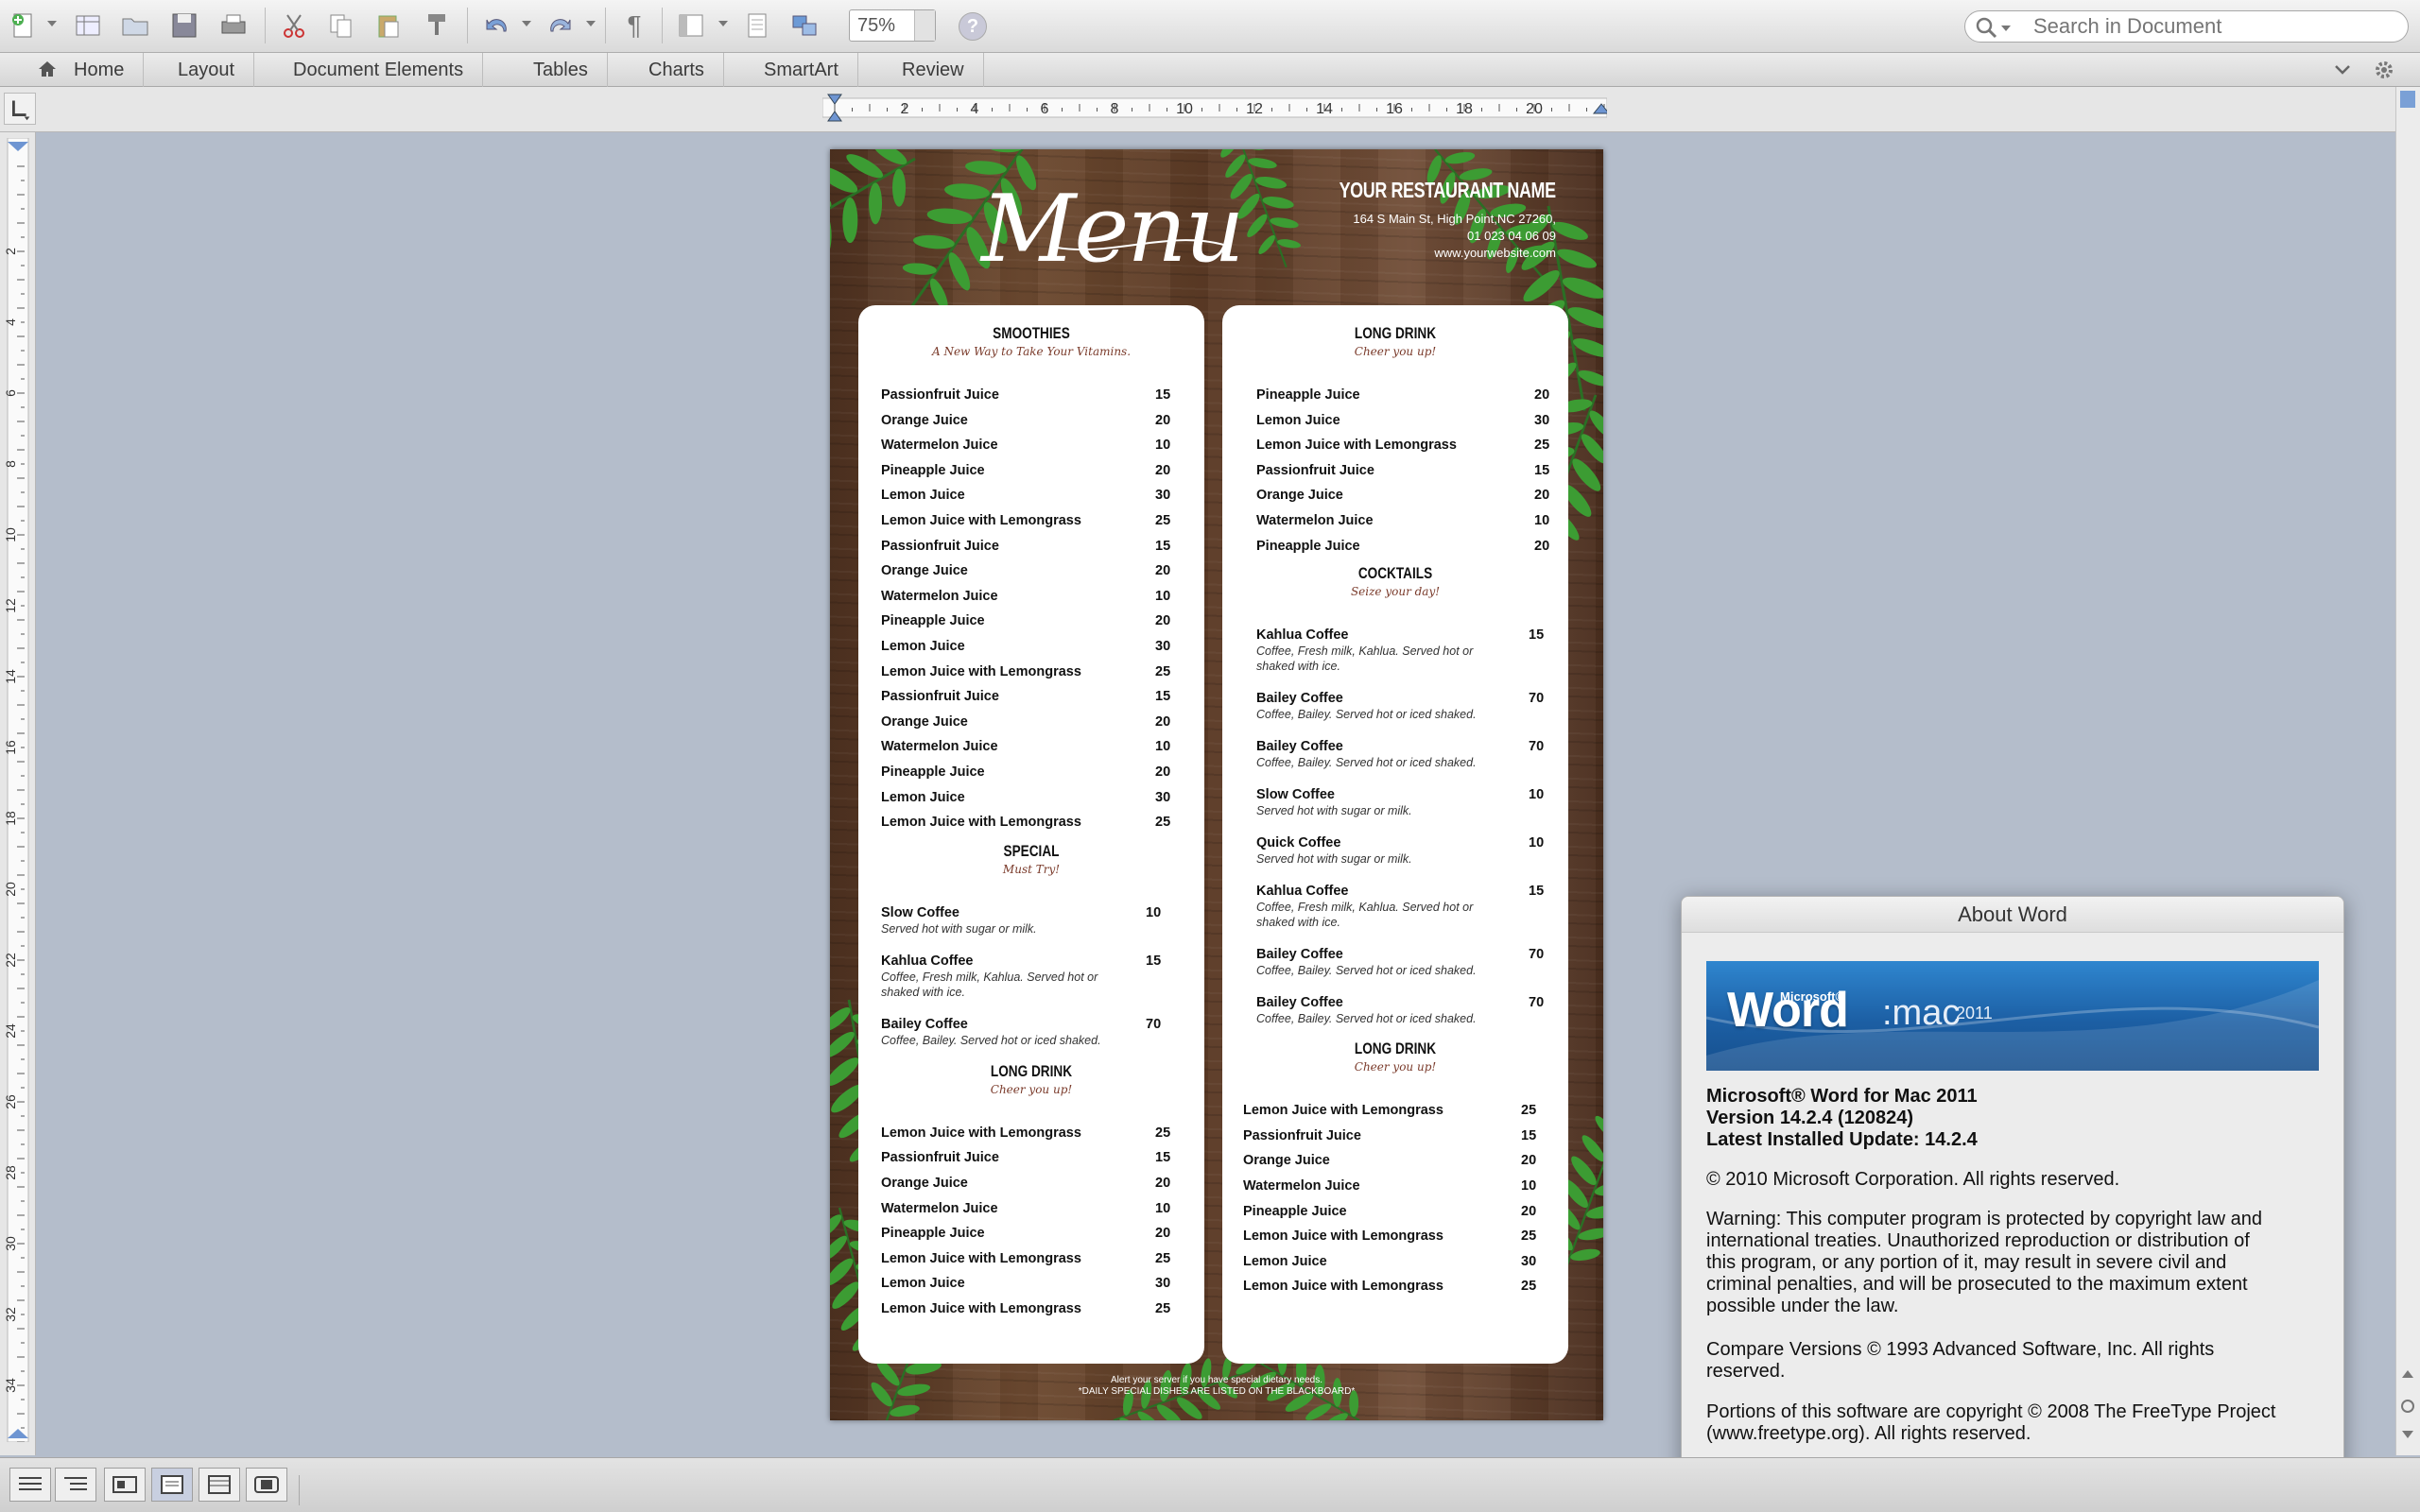  I want to click on toolbox-icon, so click(757, 25).